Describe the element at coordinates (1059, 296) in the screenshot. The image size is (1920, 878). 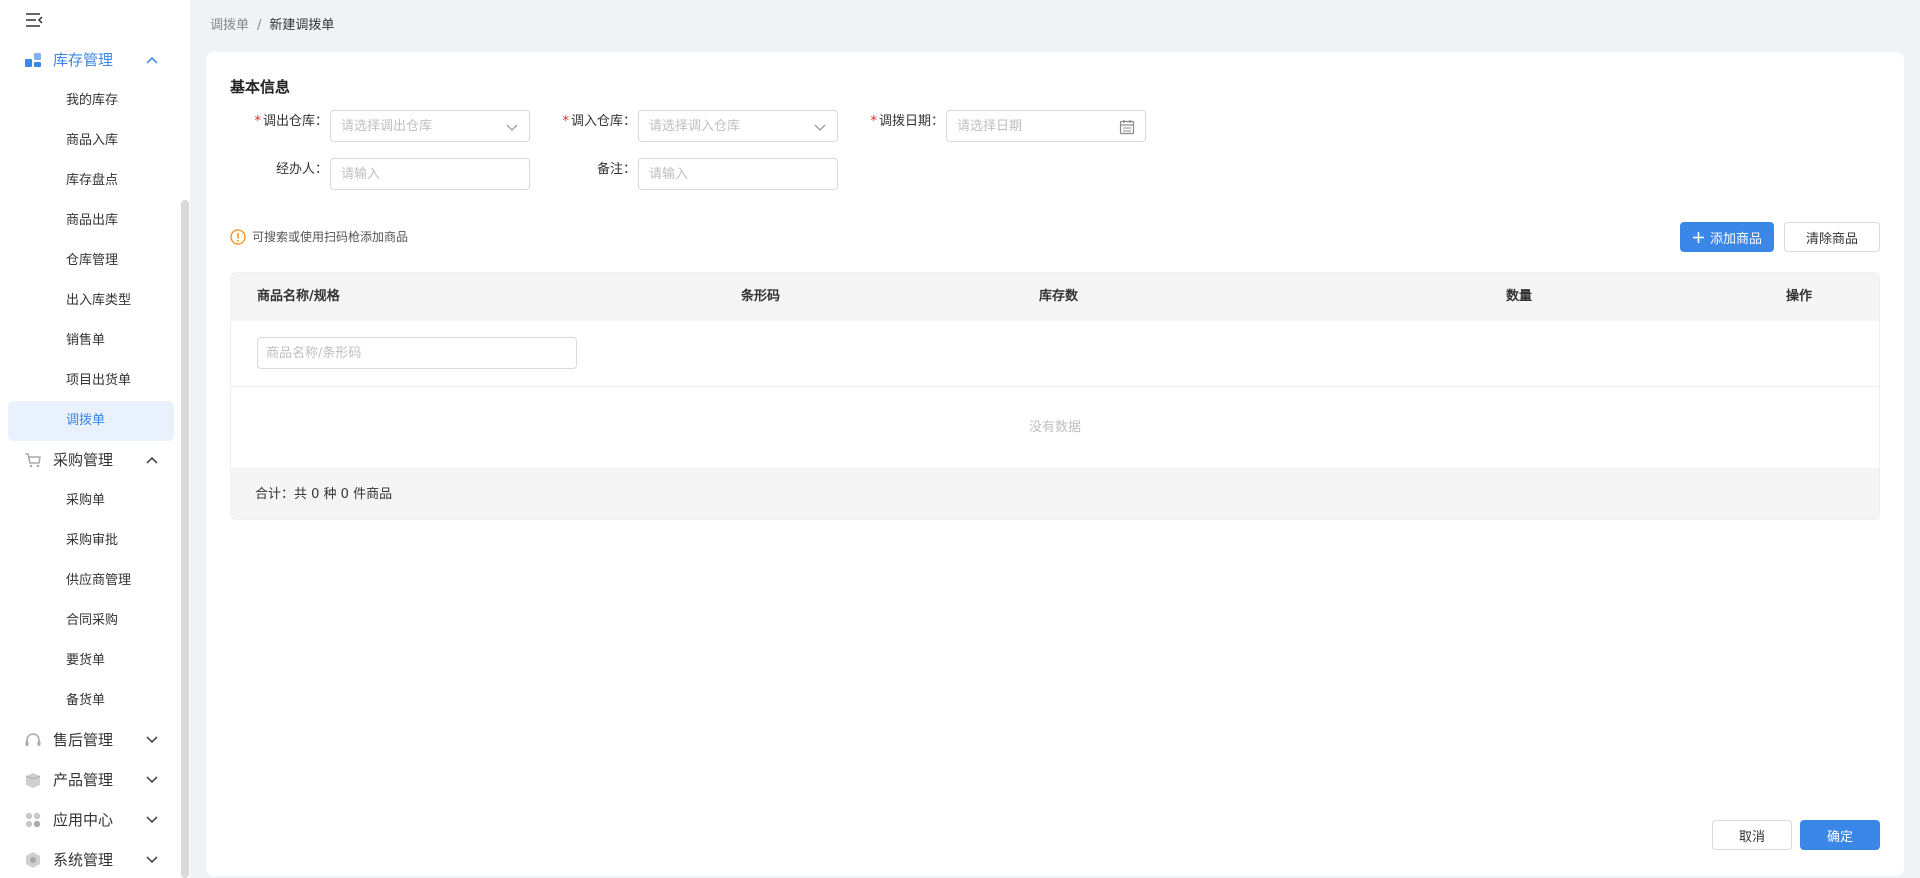
I see `column-header: 库存数` at that location.